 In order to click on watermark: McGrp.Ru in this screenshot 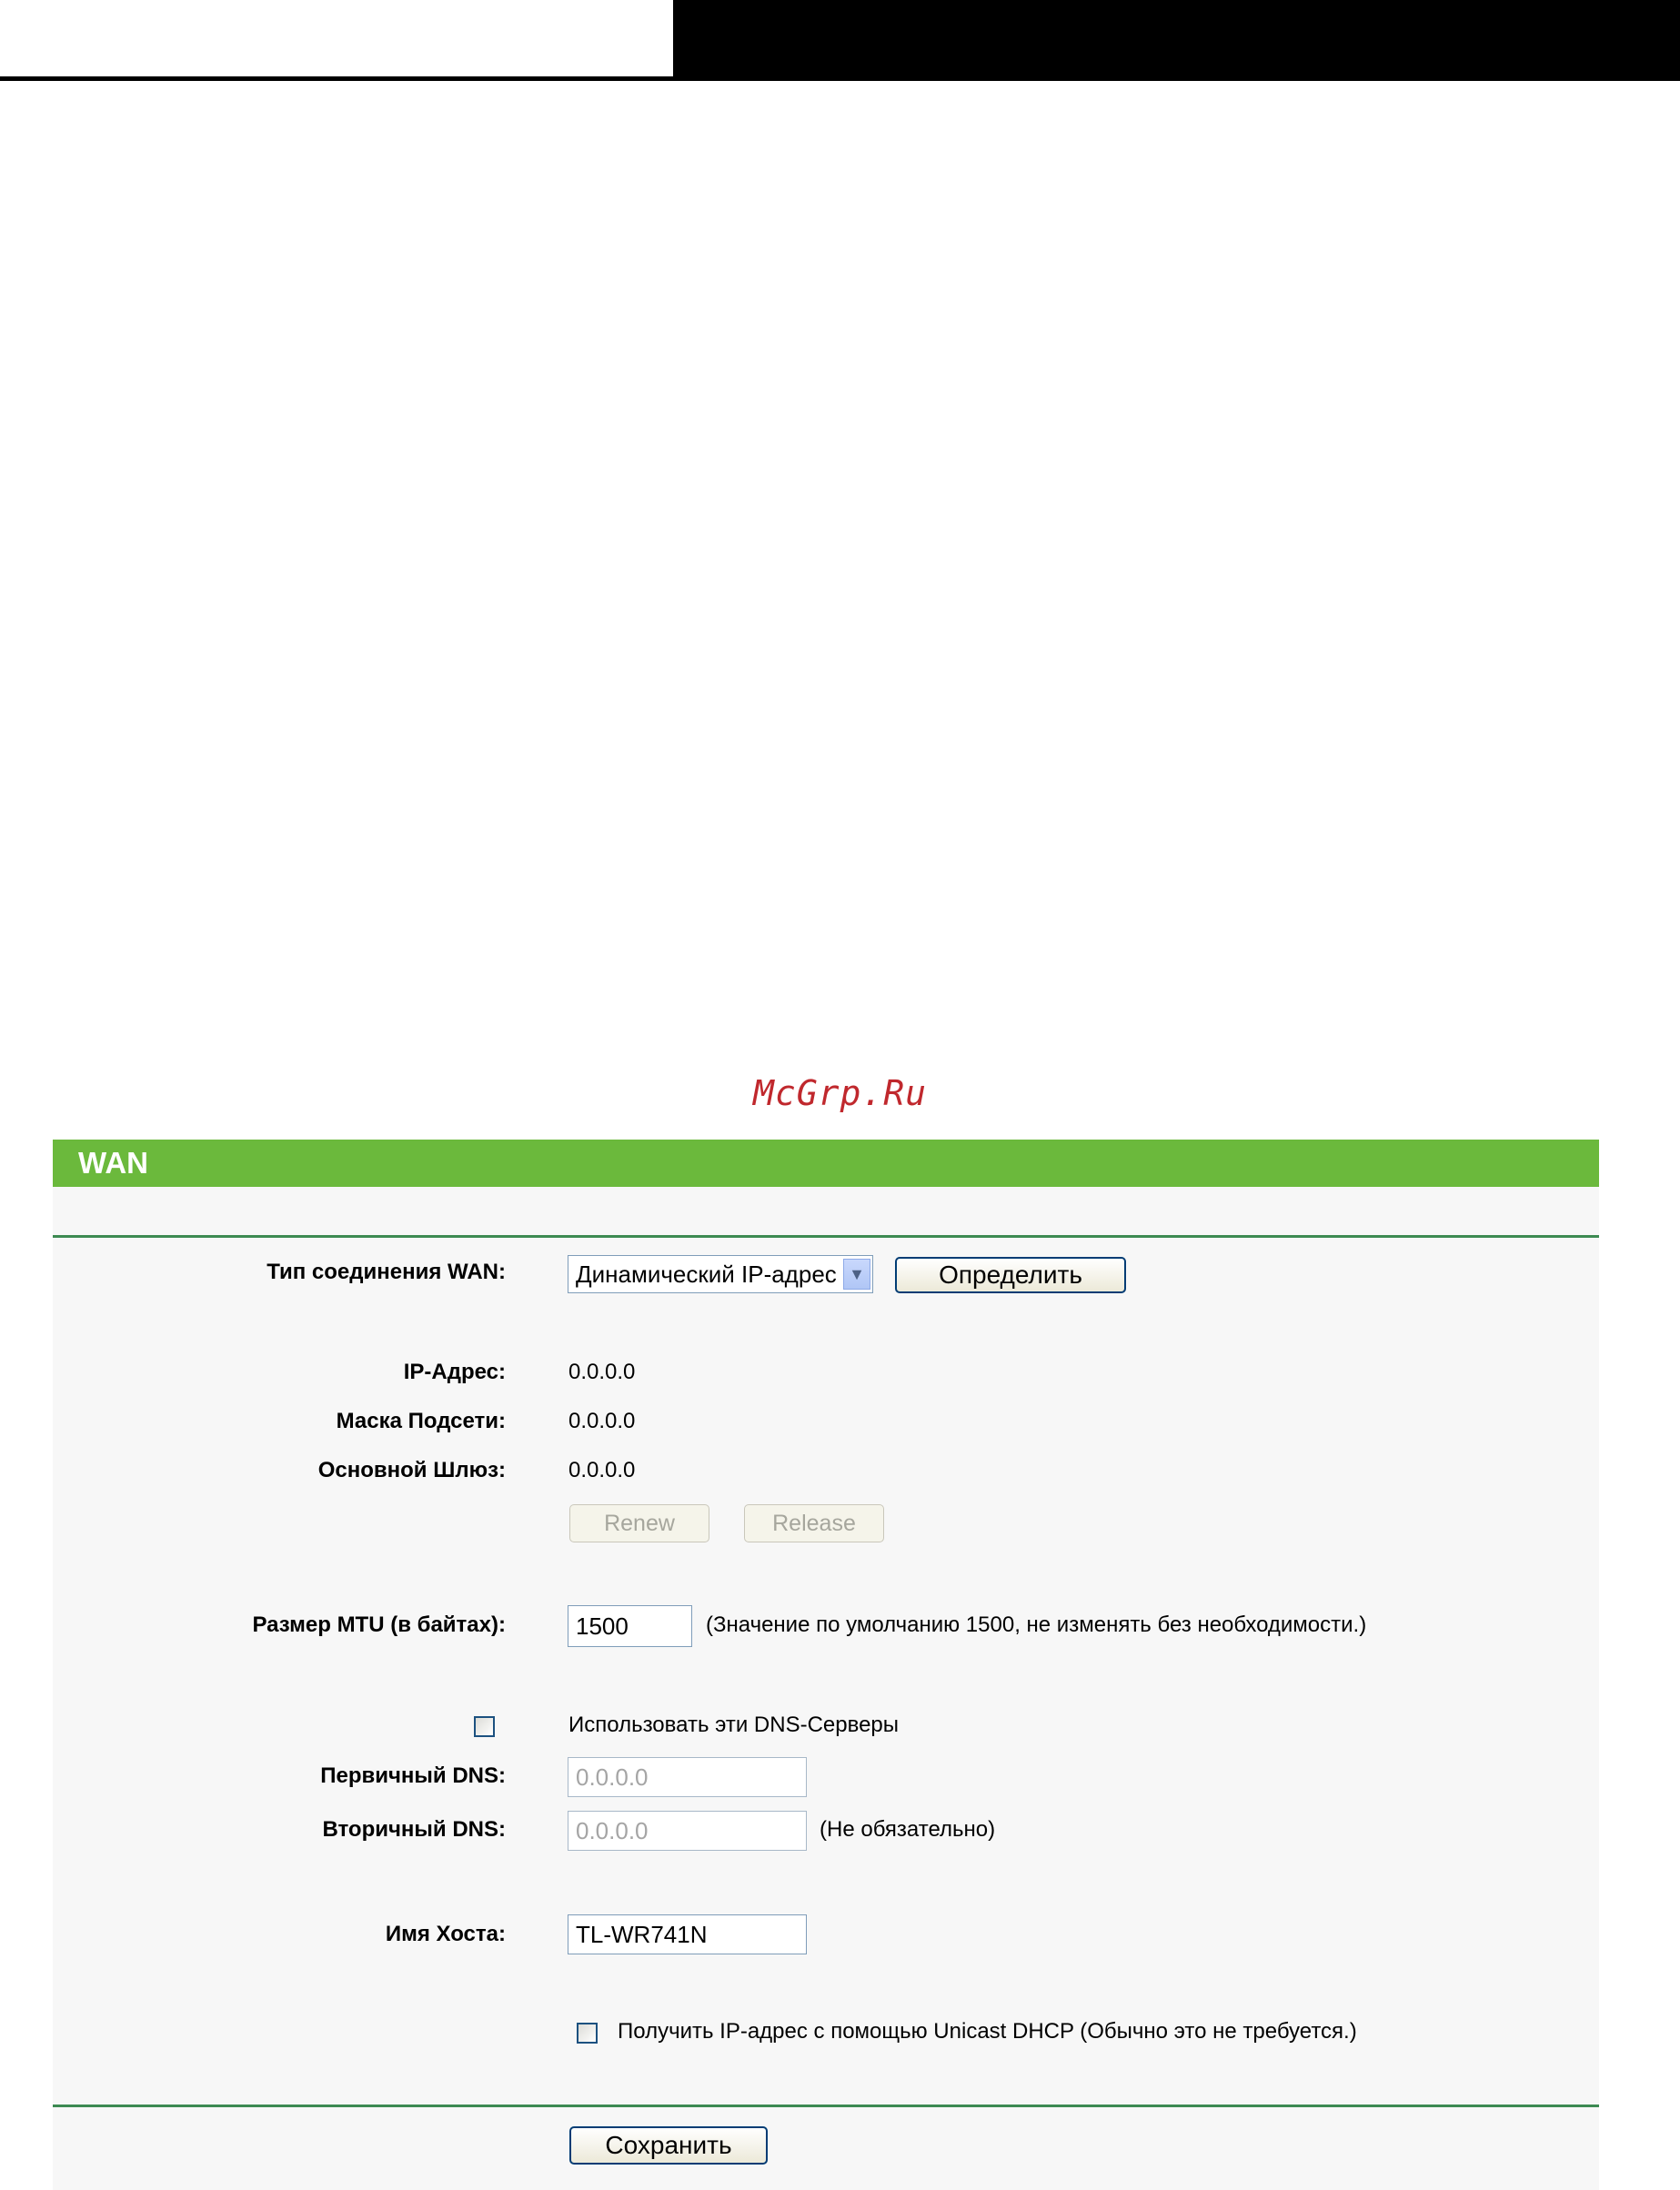, I will do `click(840, 1093)`.